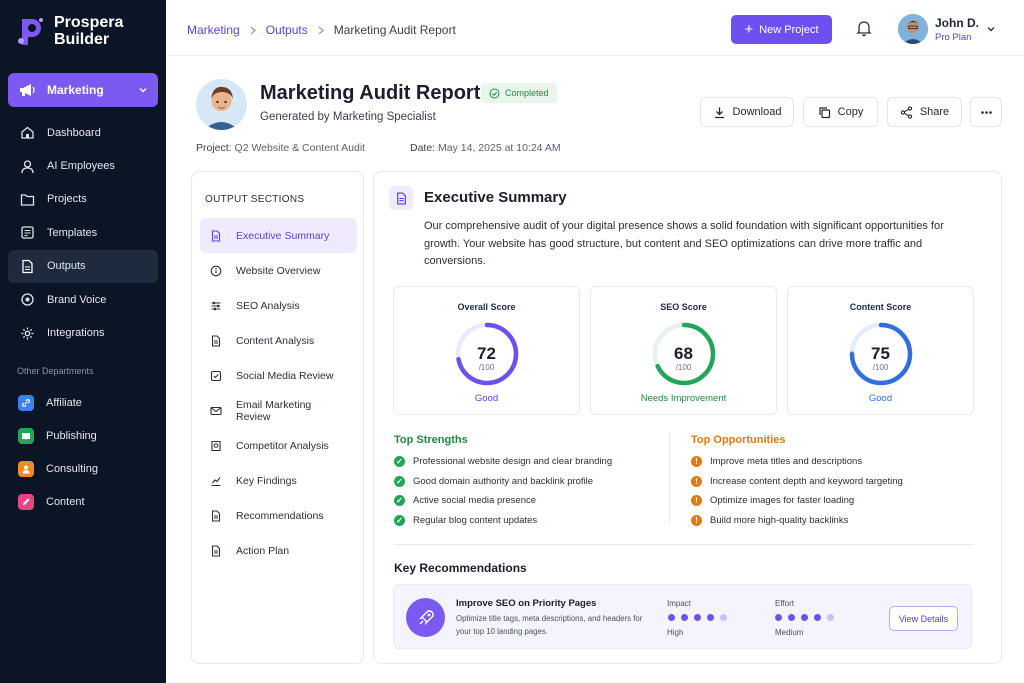 The image size is (1024, 683). Describe the element at coordinates (906, 112) in the screenshot. I see `share-icon` at that location.